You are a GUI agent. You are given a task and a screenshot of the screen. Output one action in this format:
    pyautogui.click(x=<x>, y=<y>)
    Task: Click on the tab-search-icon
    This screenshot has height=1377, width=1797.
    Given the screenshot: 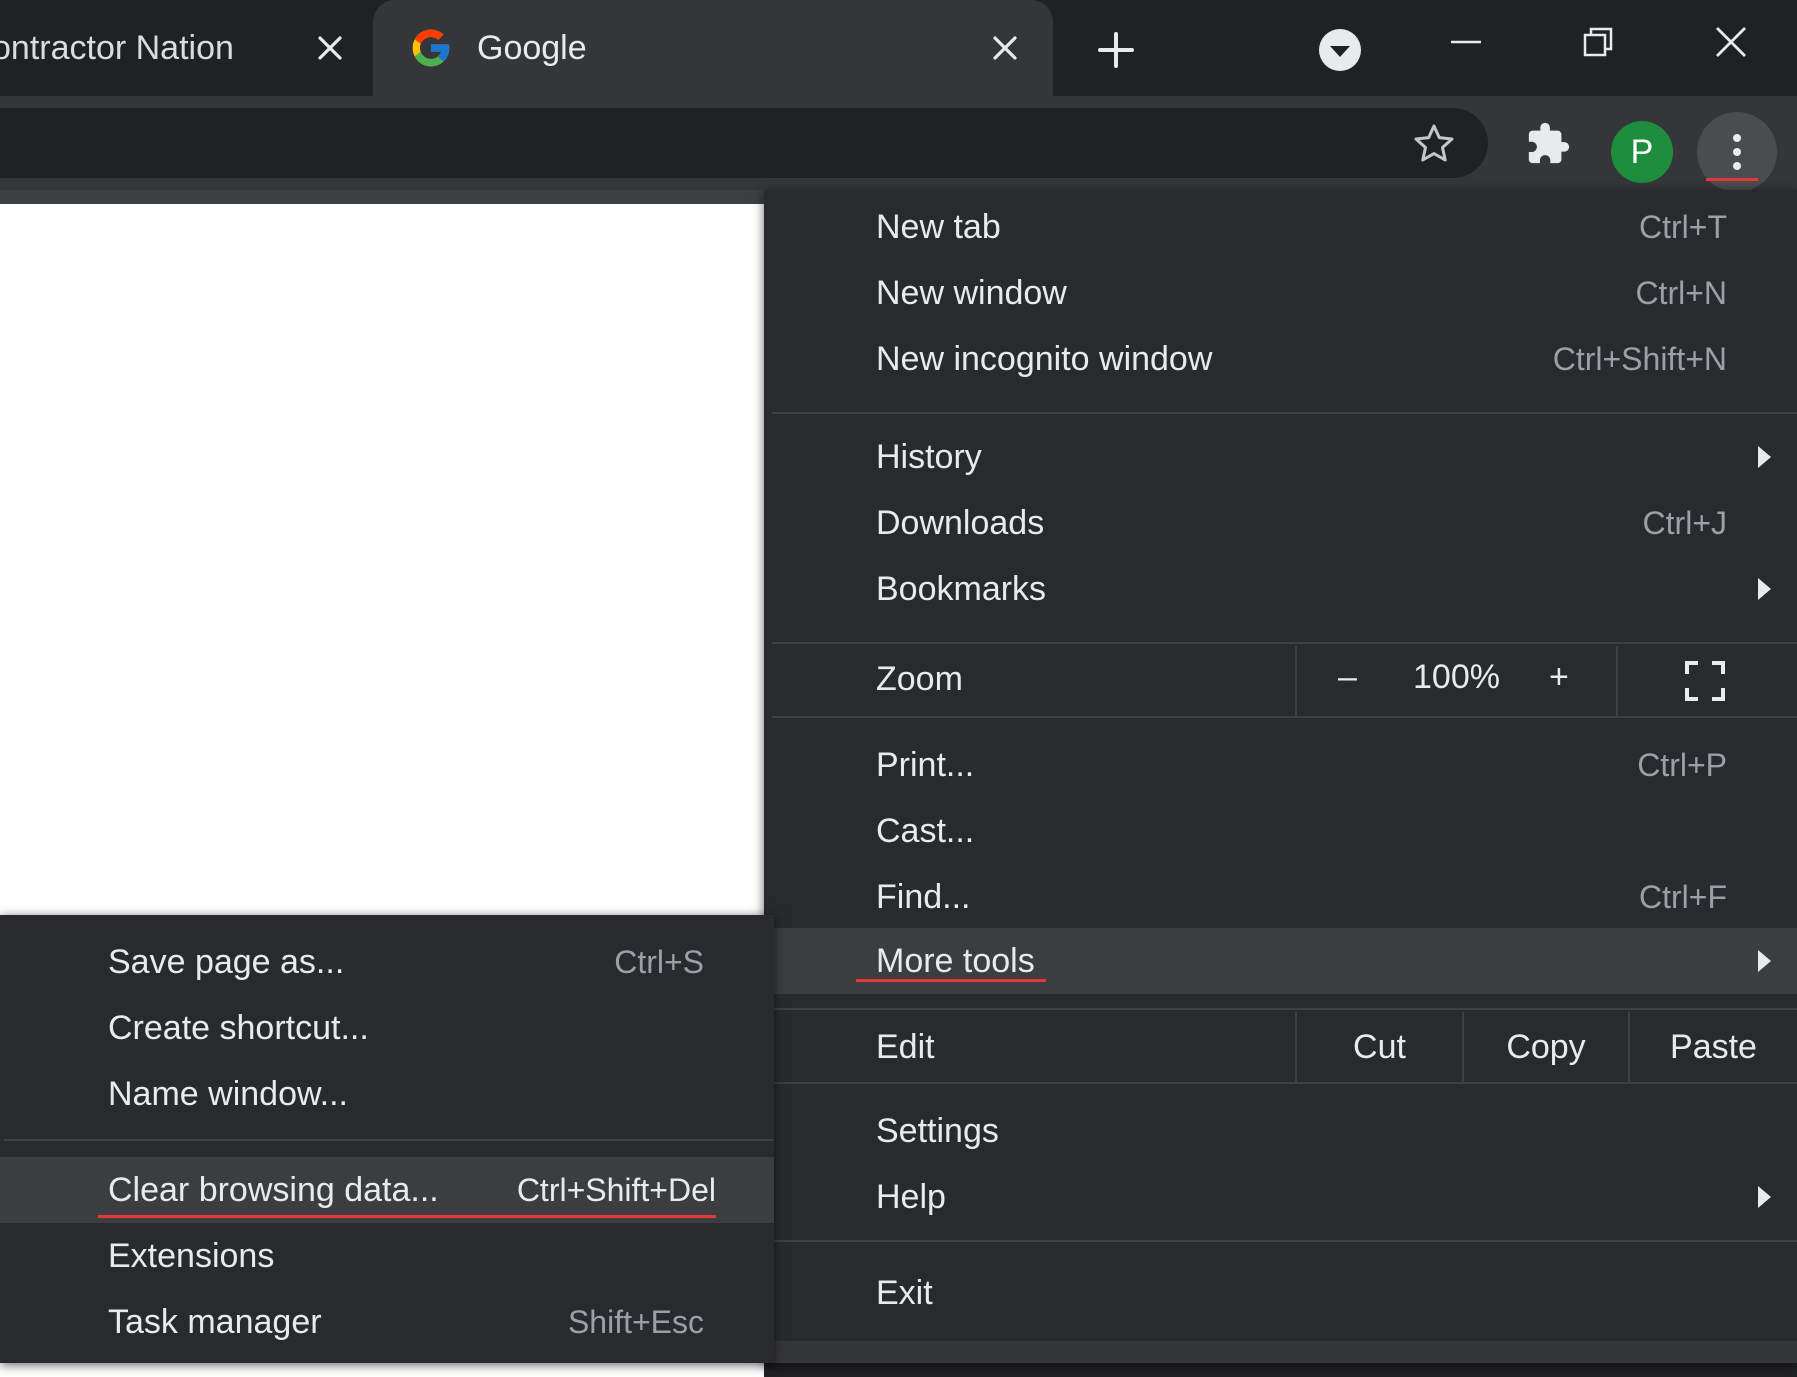 What is the action you would take?
    pyautogui.click(x=1340, y=50)
    